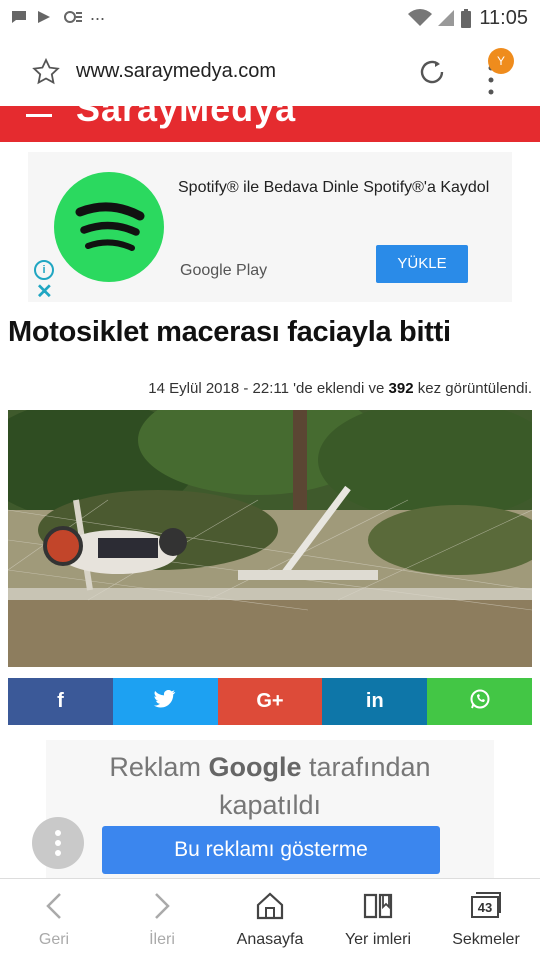 The width and height of the screenshot is (540, 961). Describe the element at coordinates (109, 227) in the screenshot. I see `spotify-logo-icon` at that location.